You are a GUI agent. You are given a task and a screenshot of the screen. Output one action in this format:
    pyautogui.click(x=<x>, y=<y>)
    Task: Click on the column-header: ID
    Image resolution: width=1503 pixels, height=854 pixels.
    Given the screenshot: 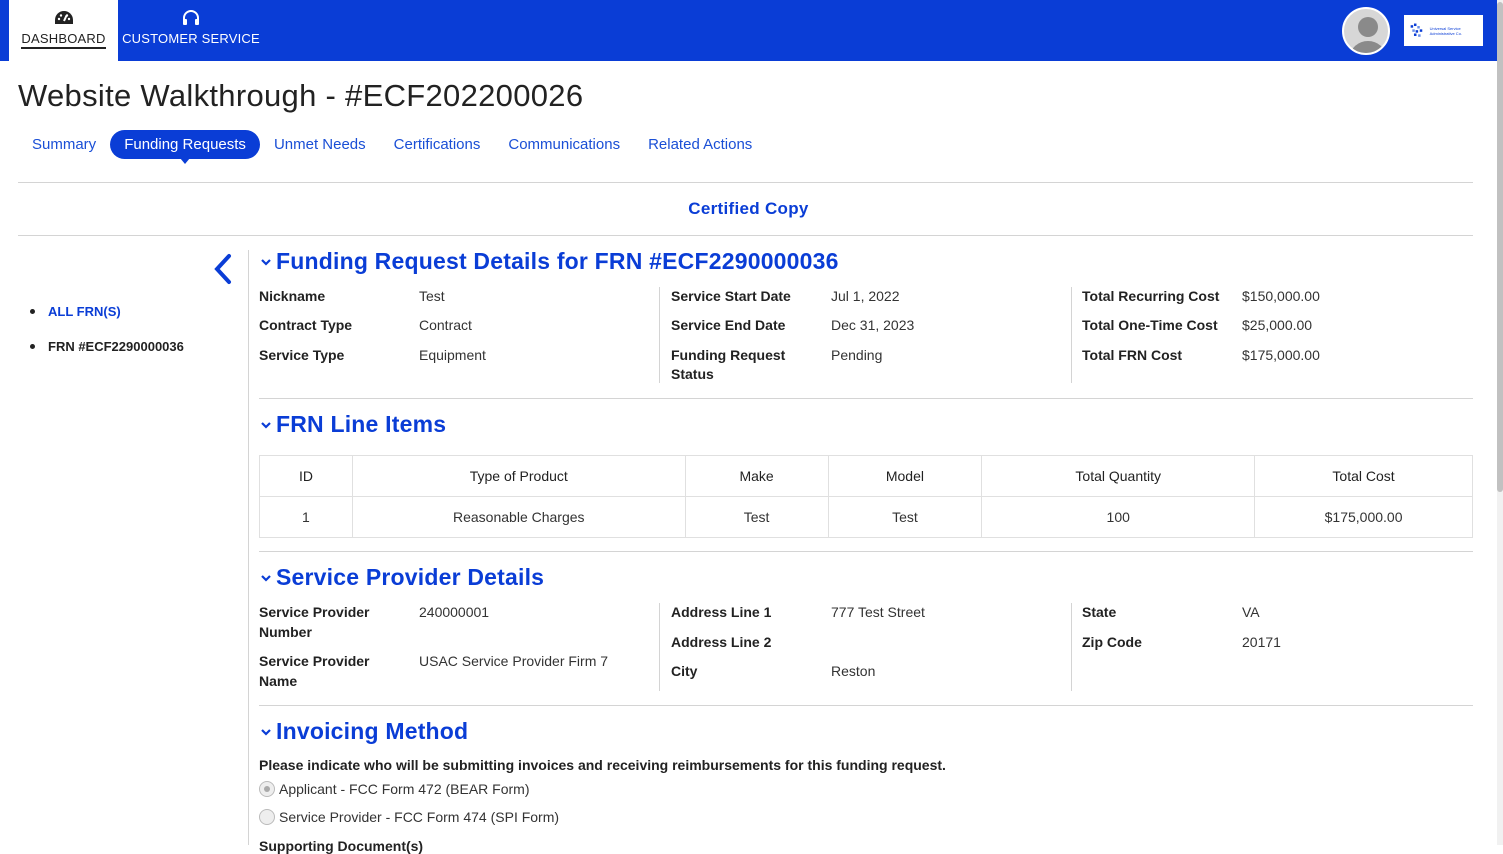 What is the action you would take?
    pyautogui.click(x=306, y=476)
    